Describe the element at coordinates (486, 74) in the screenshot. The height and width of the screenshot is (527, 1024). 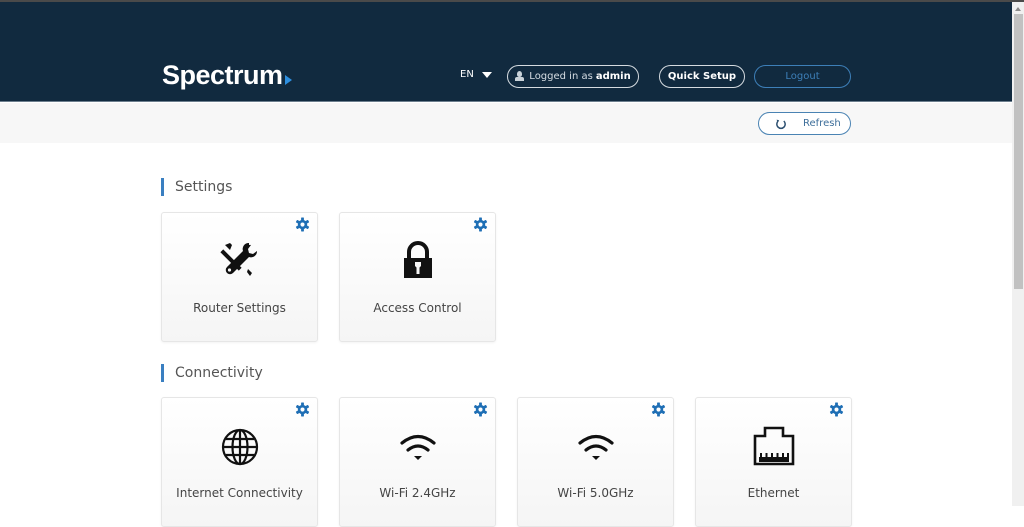
I see `chevron-down-icon` at that location.